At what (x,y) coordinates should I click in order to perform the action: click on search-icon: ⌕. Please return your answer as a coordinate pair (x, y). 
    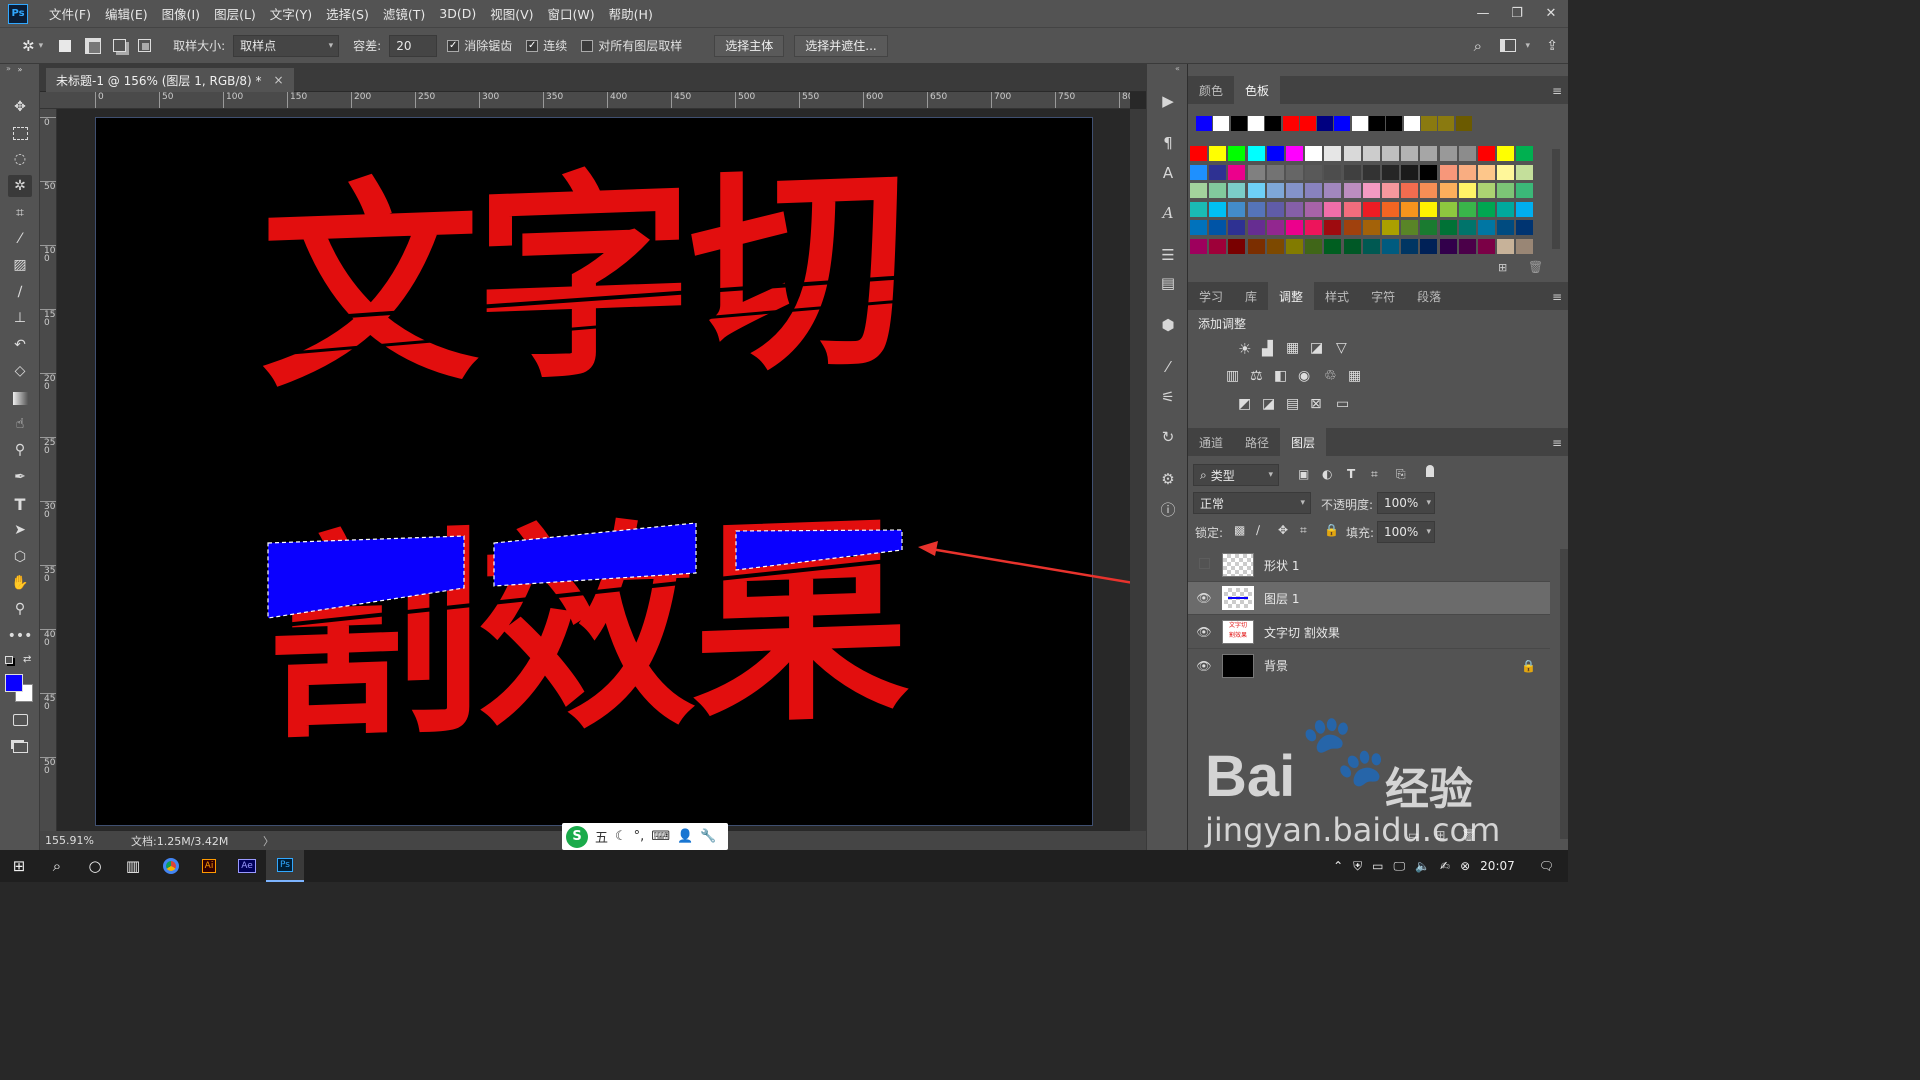
    Looking at the image, I should click on (57, 866).